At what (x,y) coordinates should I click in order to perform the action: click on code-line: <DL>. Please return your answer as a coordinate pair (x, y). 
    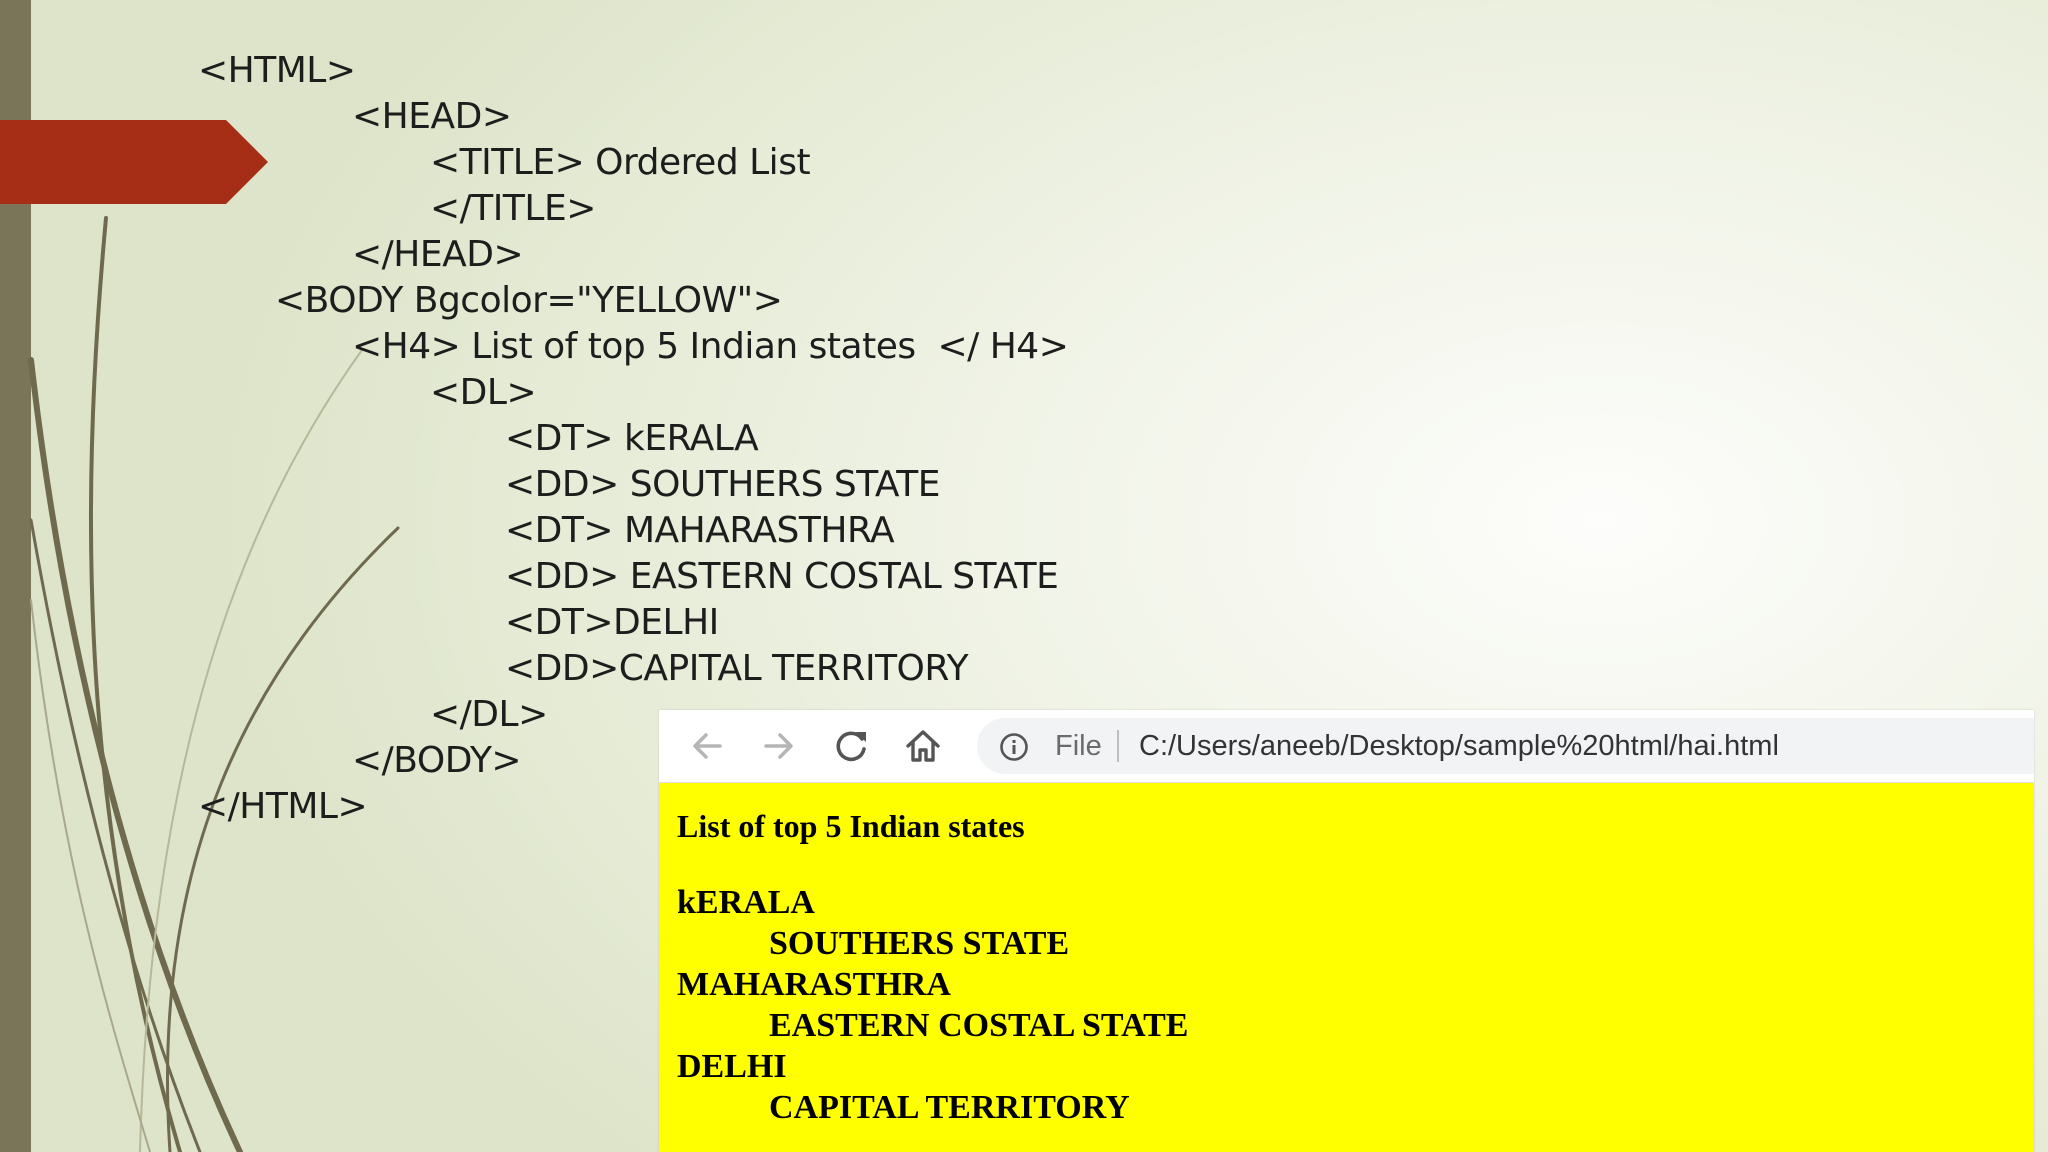
    Looking at the image, I should click on (483, 392).